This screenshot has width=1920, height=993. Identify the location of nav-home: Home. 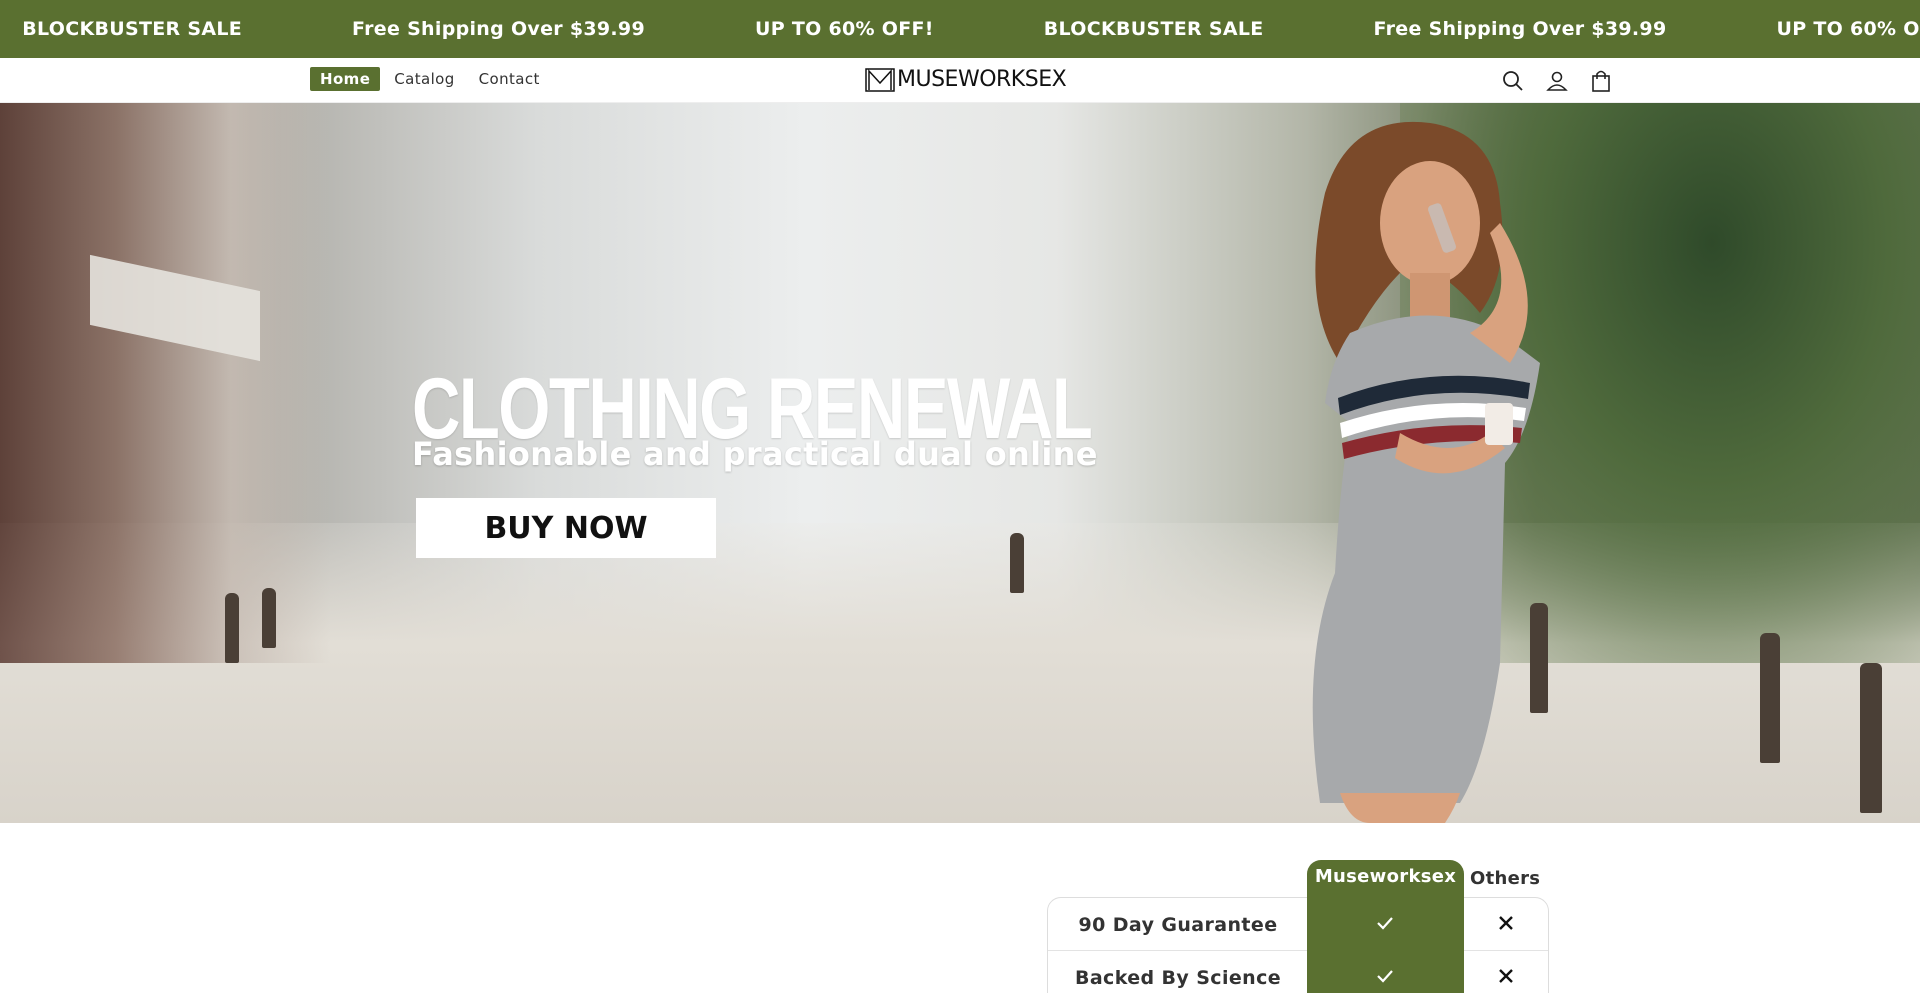
(345, 79).